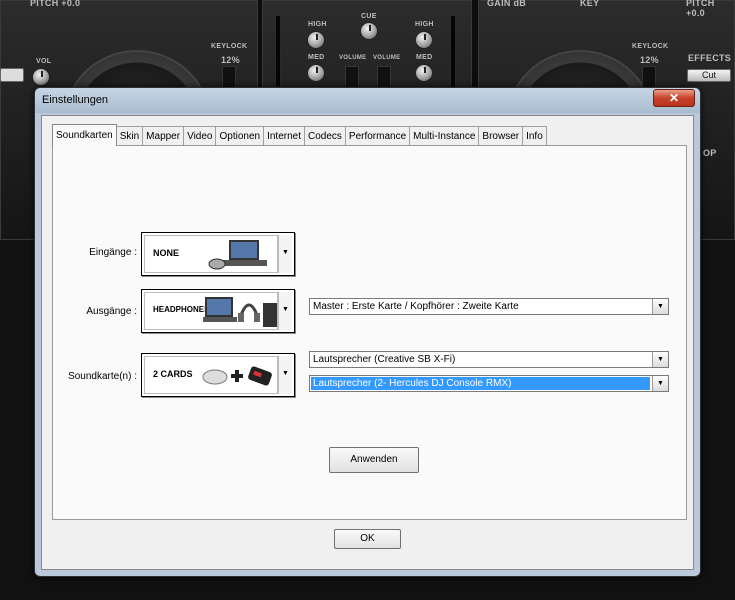  I want to click on soundcards-picture-selector: 2 CARDS ▼, so click(218, 375).